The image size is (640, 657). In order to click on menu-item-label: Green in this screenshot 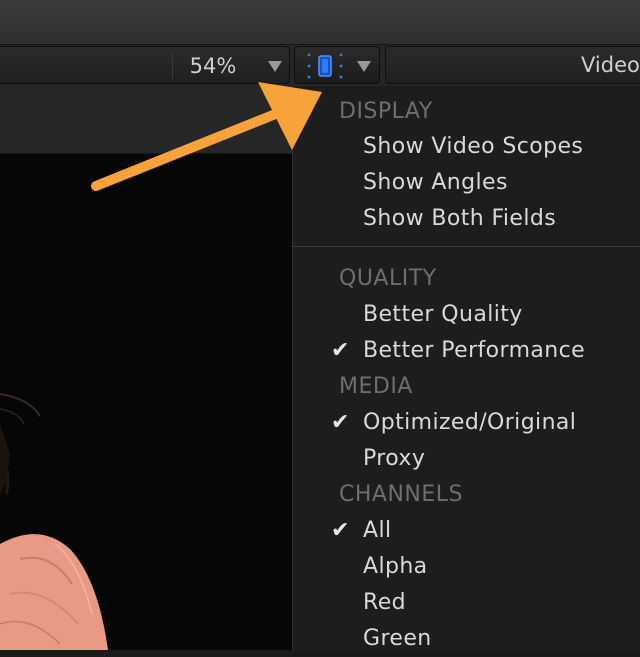, I will do `click(397, 638)`.